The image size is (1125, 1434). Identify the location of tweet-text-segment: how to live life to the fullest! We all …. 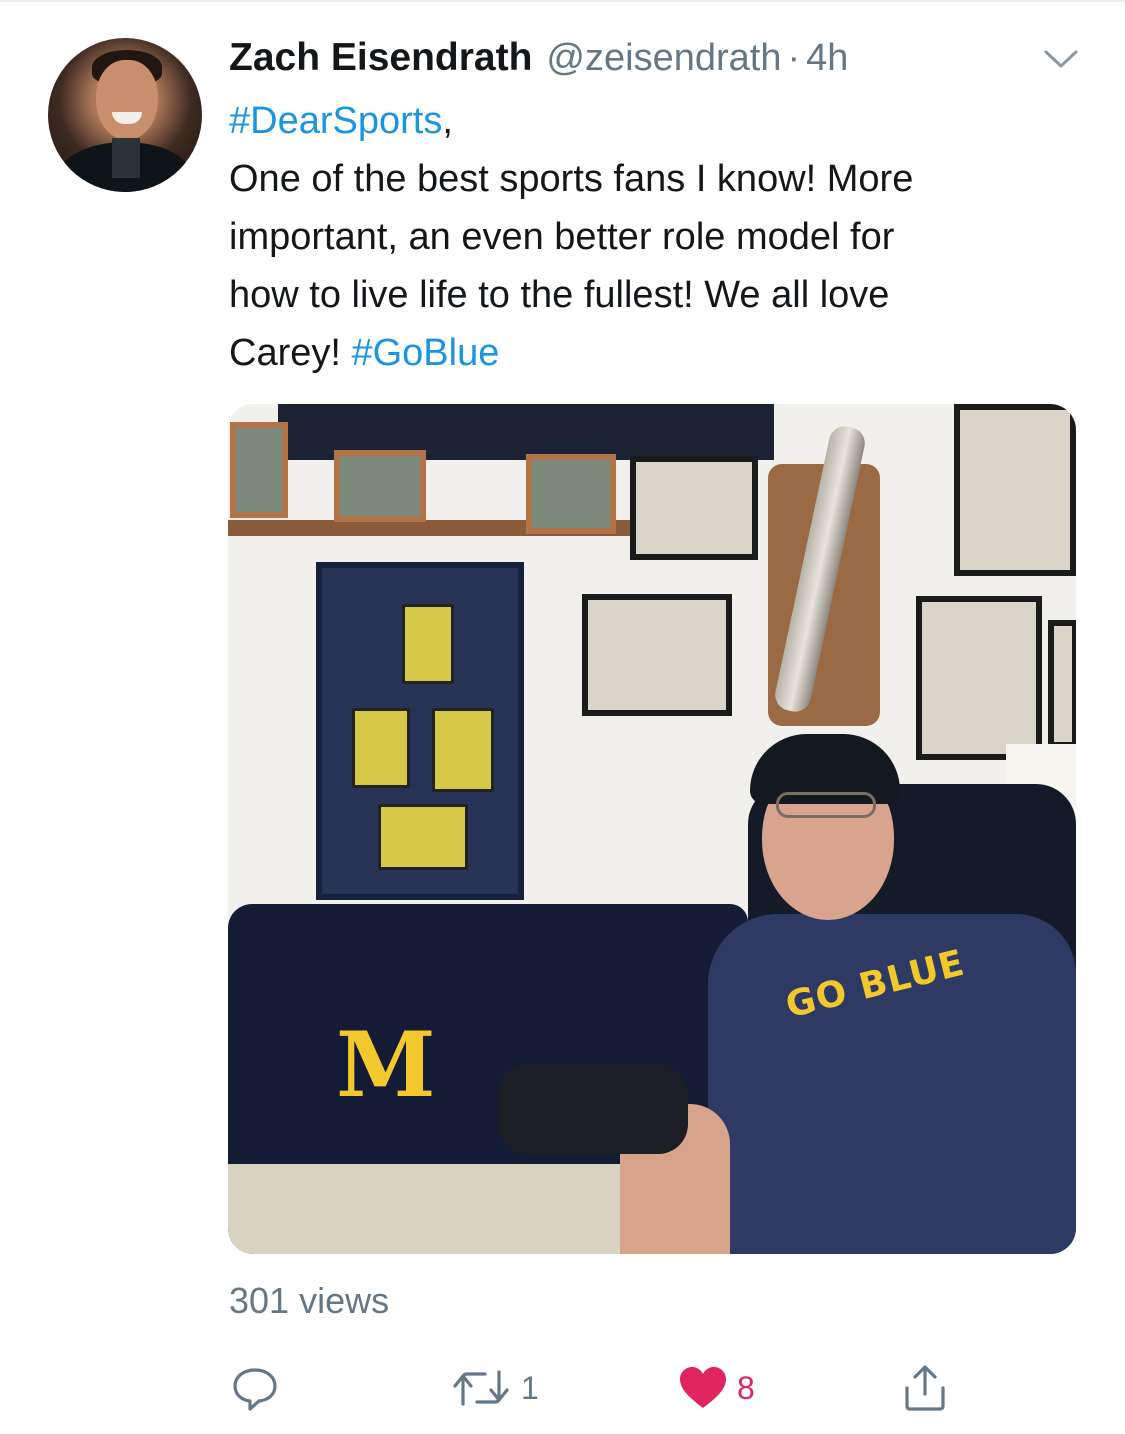
(559, 295).